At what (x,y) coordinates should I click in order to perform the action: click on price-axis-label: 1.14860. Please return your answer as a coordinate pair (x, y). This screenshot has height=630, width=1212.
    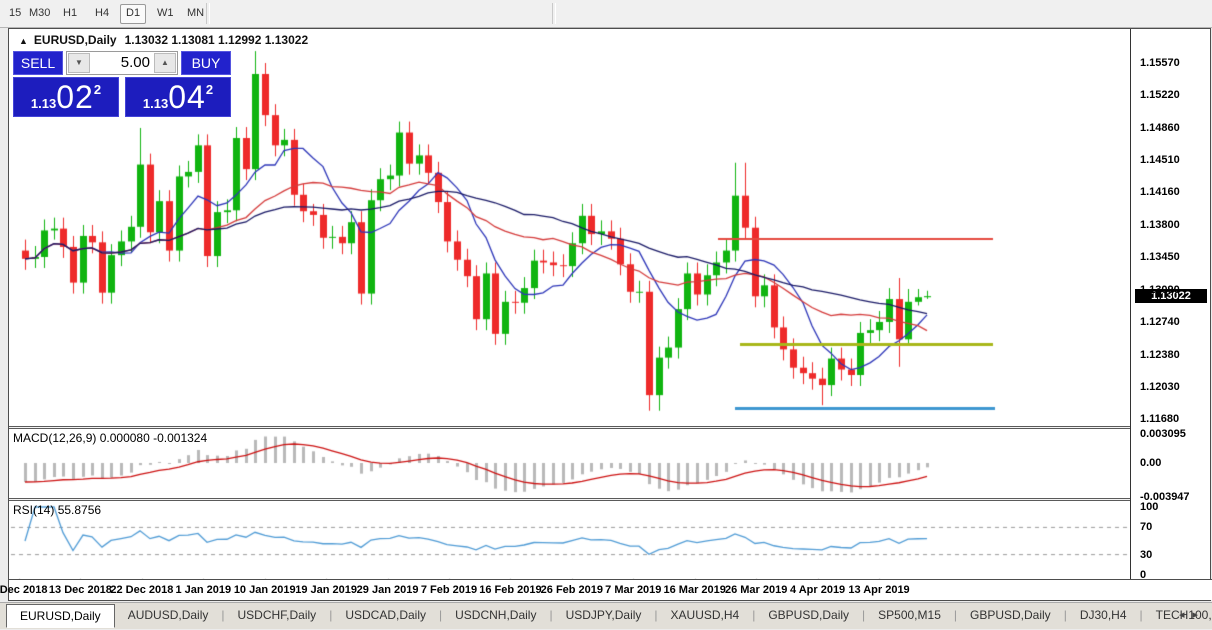
    Looking at the image, I should click on (1160, 127).